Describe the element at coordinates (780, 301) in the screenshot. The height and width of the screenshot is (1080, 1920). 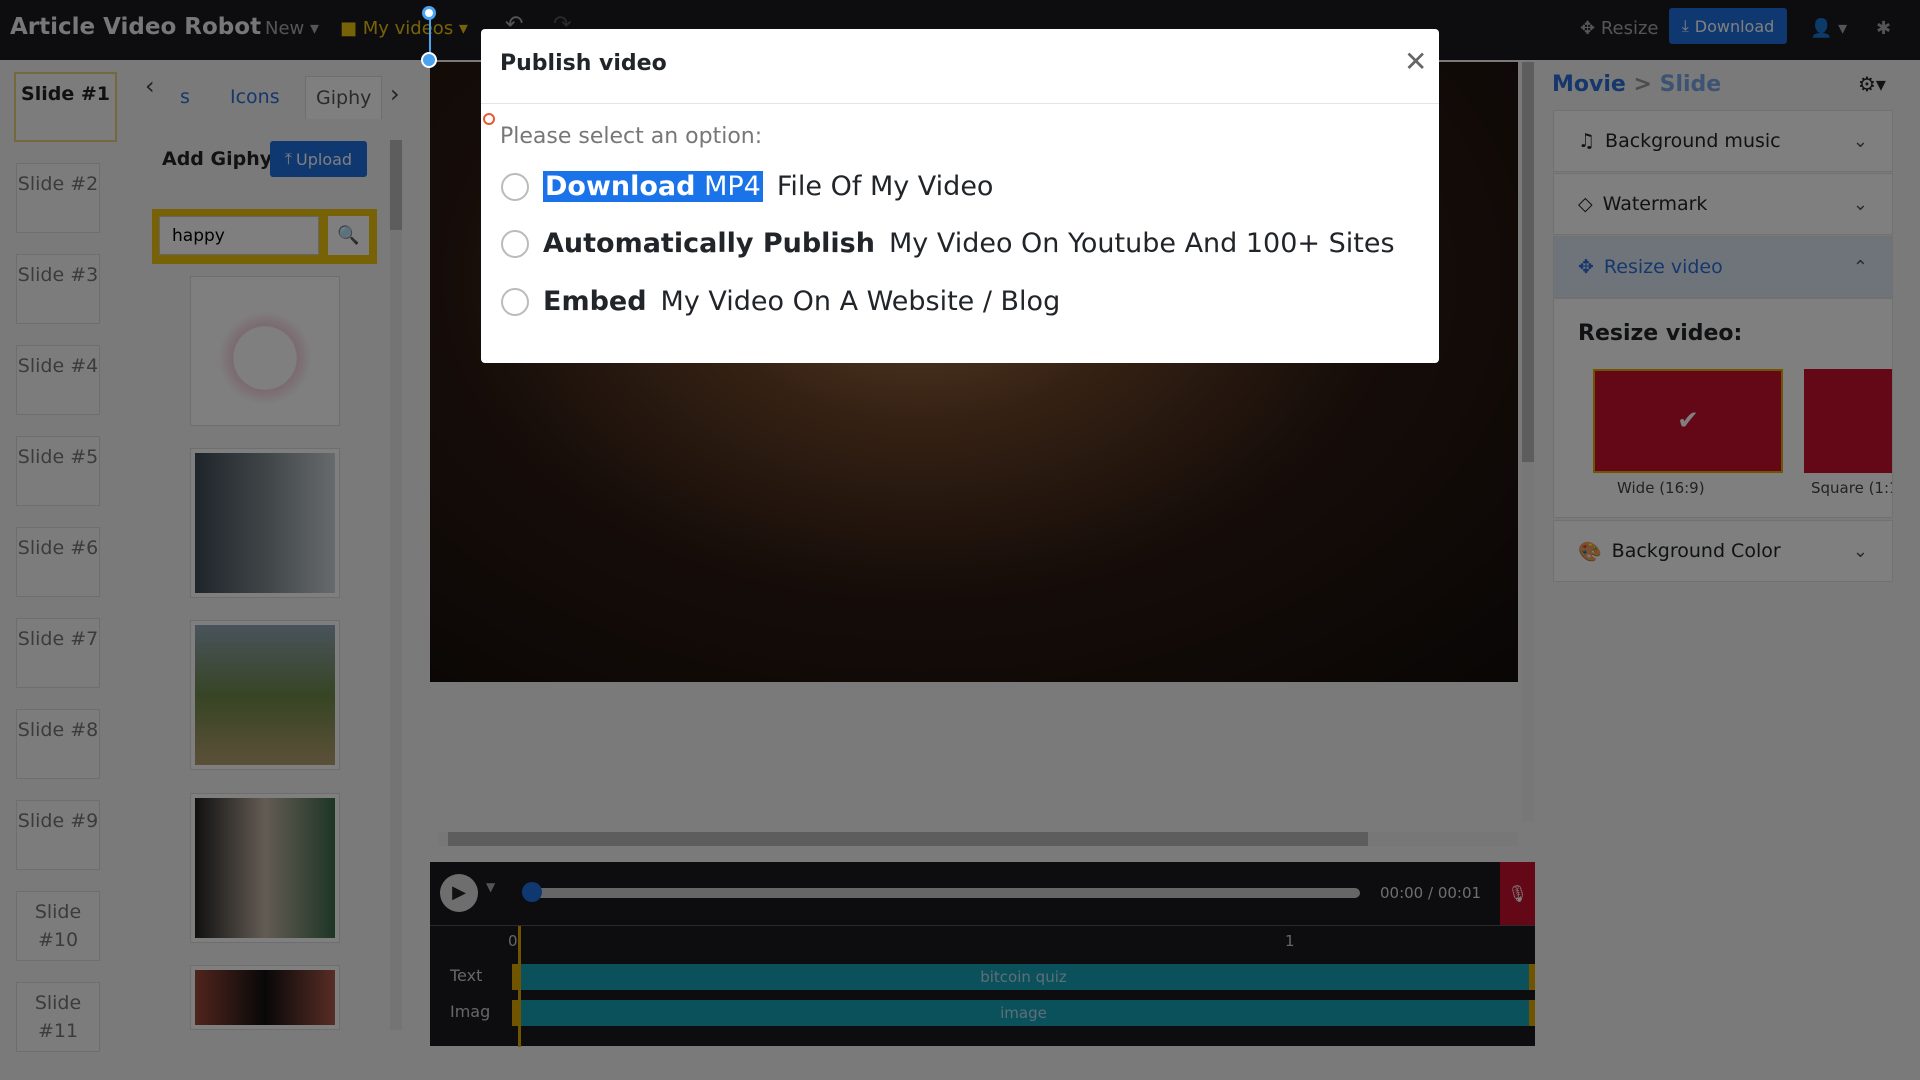
I see `option-embed: Embed My Video On A Website / Blog` at that location.